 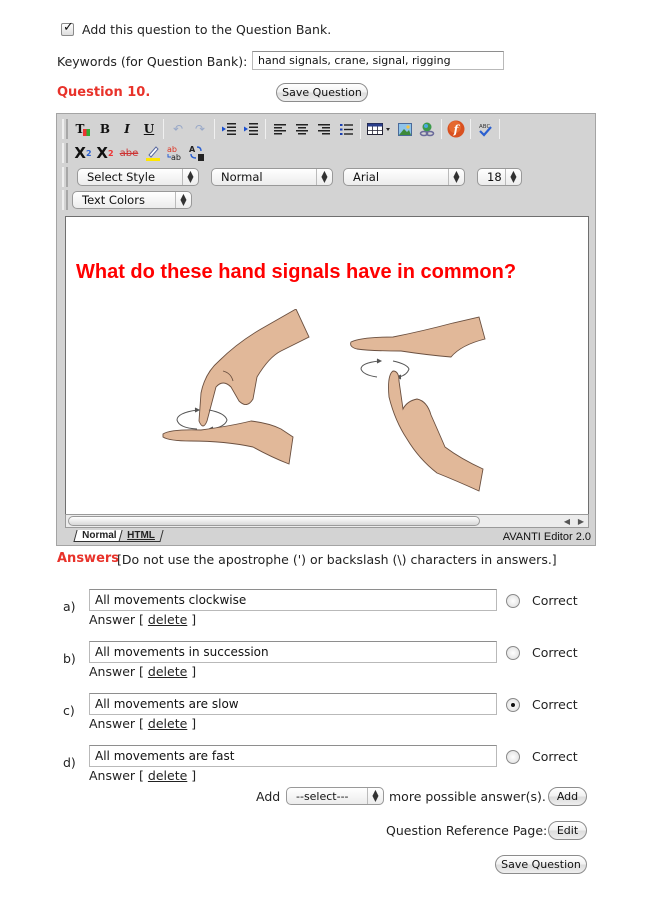 I want to click on flash-icon: f, so click(x=456, y=129).